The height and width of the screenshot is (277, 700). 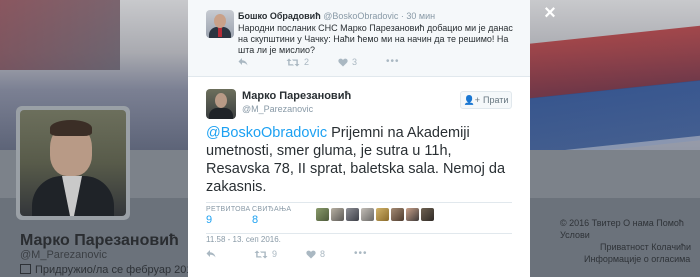 I want to click on tweet-stats: РЕТВИТОВА 9 СВИЂАЊА 8, so click(x=359, y=218).